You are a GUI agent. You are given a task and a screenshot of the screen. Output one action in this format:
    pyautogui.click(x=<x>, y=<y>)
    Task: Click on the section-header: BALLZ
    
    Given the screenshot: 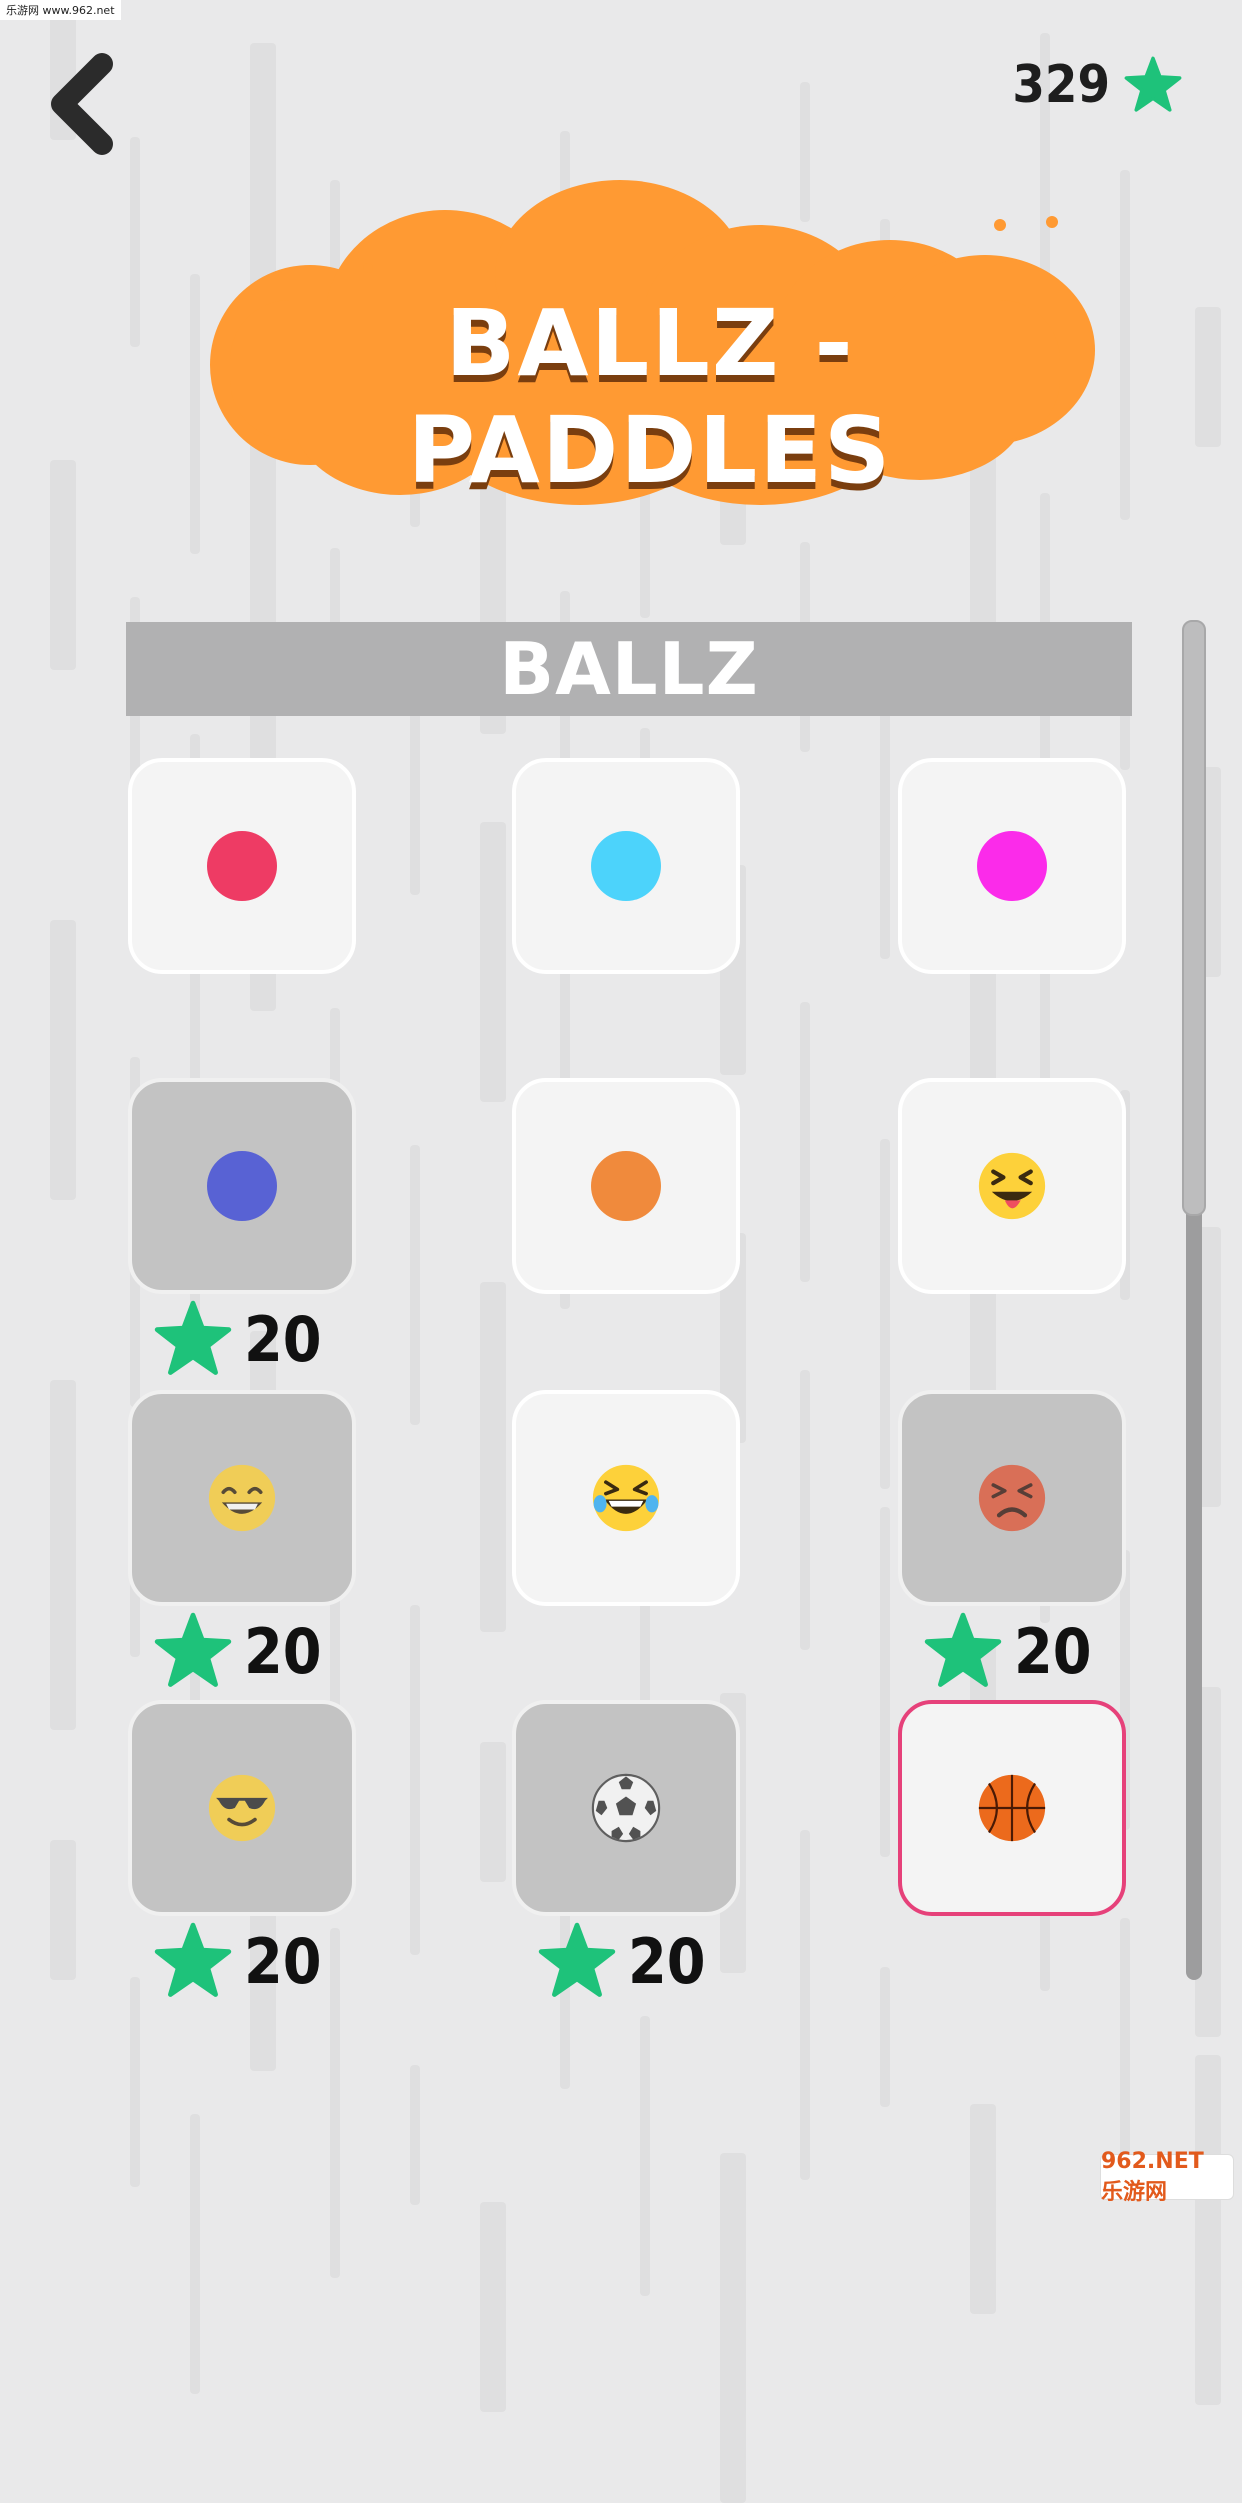 What is the action you would take?
    pyautogui.click(x=629, y=669)
    